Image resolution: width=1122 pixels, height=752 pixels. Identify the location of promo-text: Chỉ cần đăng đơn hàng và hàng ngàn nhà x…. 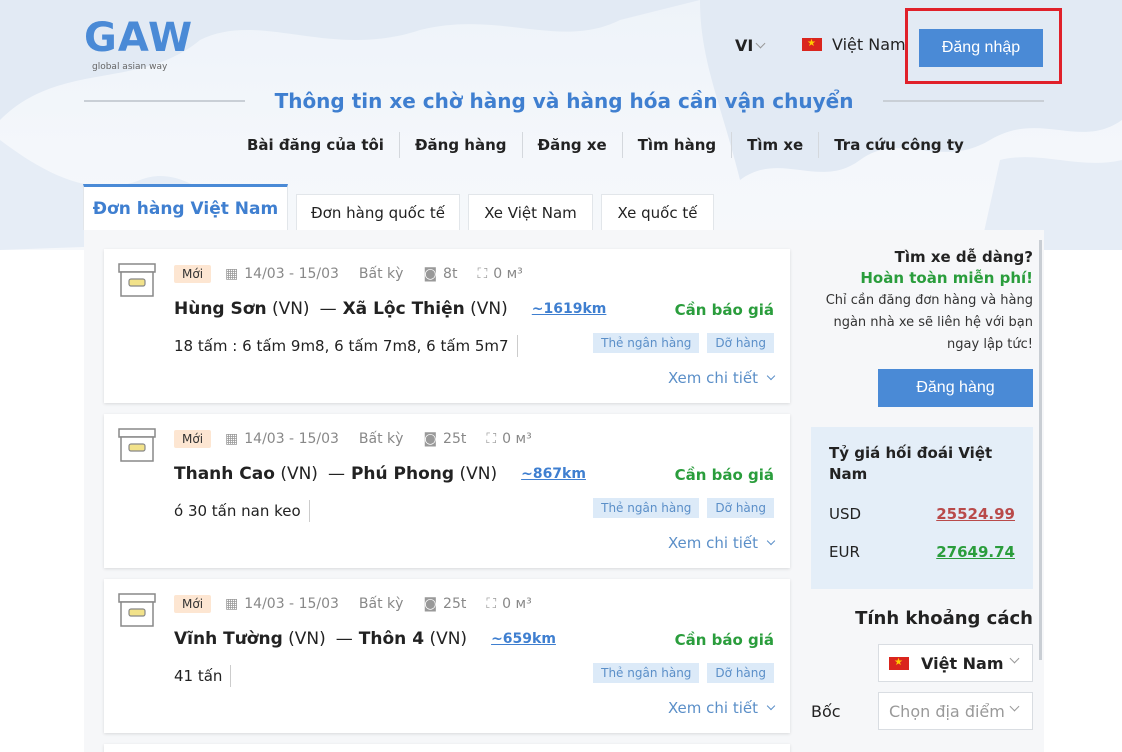
(929, 322).